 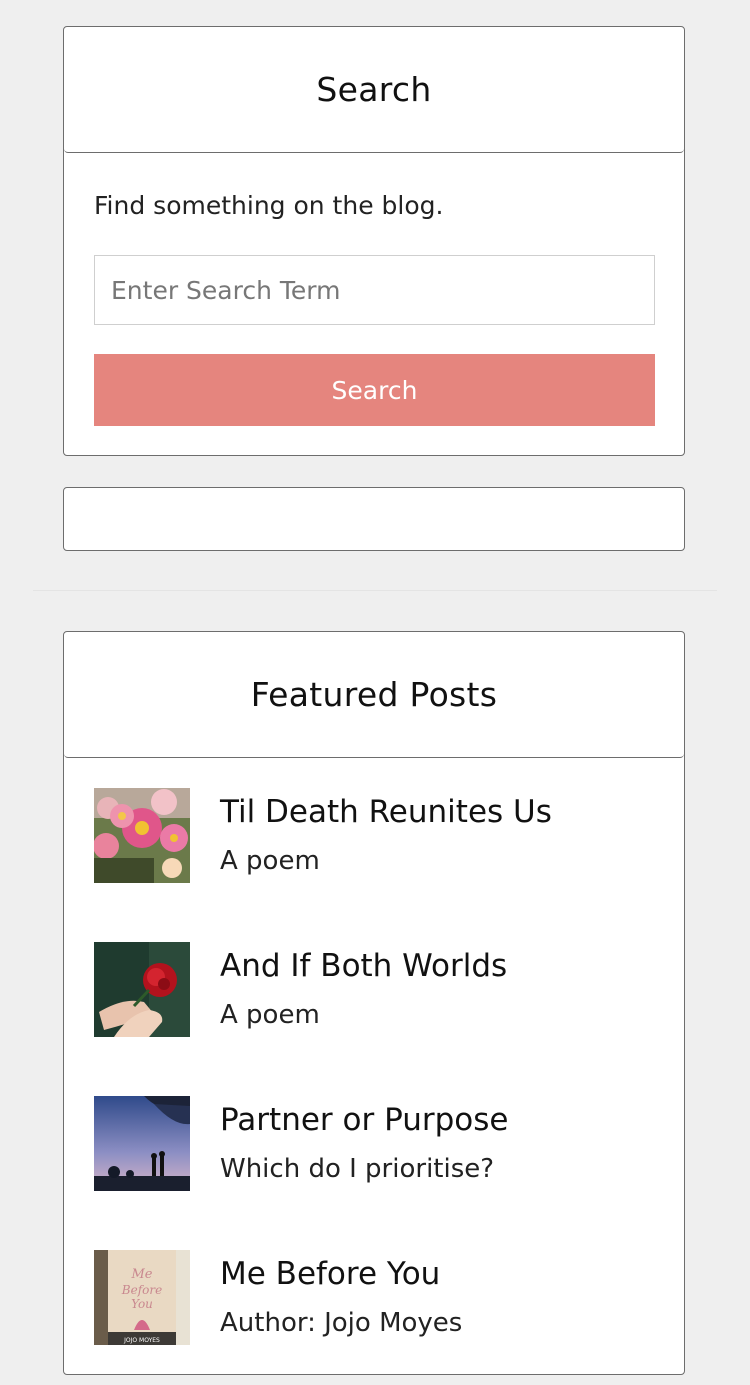 What do you see at coordinates (357, 1169) in the screenshot?
I see `post-subtitle: Which do I prioritise?` at bounding box center [357, 1169].